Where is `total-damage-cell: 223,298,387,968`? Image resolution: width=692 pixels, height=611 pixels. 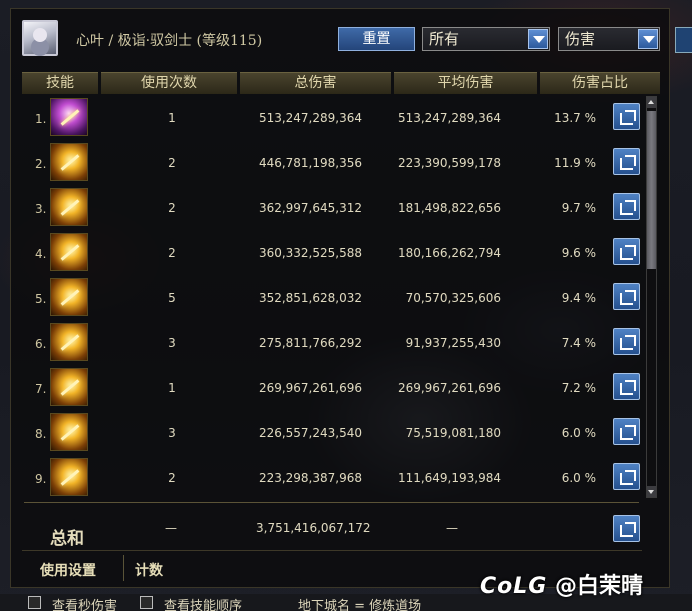
total-damage-cell: 223,298,387,968 is located at coordinates (310, 478).